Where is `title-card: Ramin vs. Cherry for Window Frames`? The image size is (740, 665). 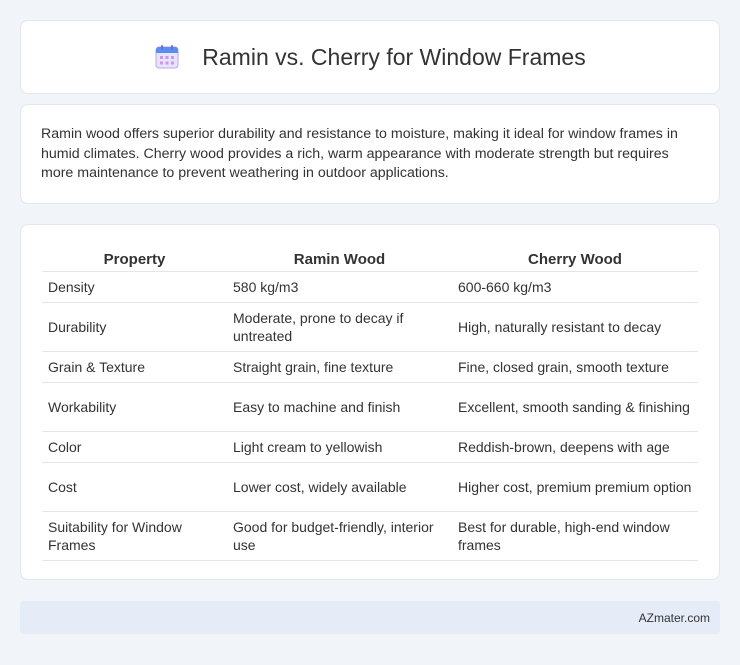
title-card: Ramin vs. Cherry for Window Frames is located at coordinates (370, 57).